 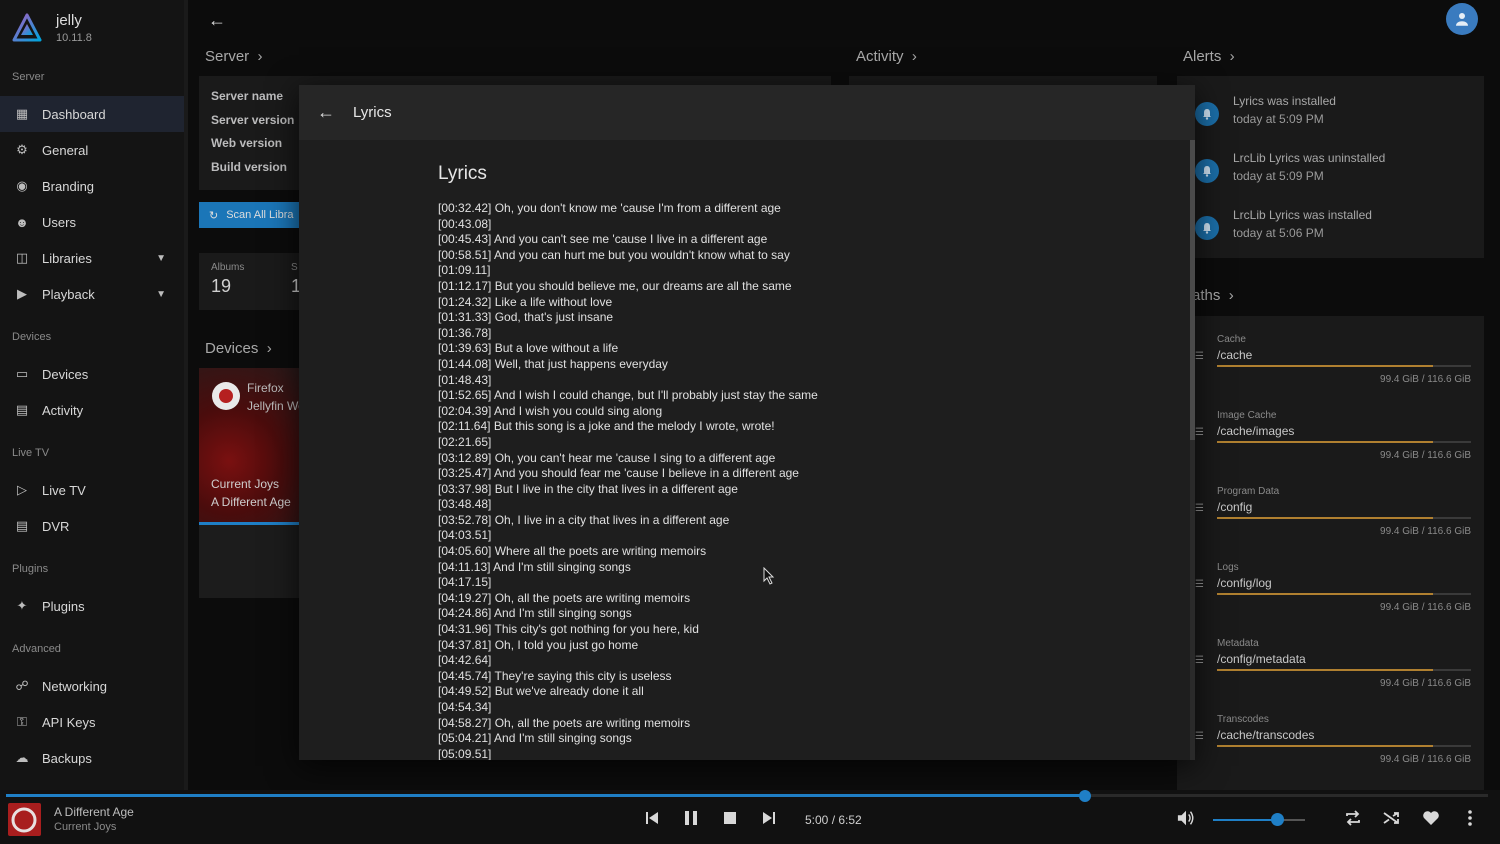 What do you see at coordinates (92, 686) in the screenshot?
I see `sidebar-item-networking: ☍ Networking` at bounding box center [92, 686].